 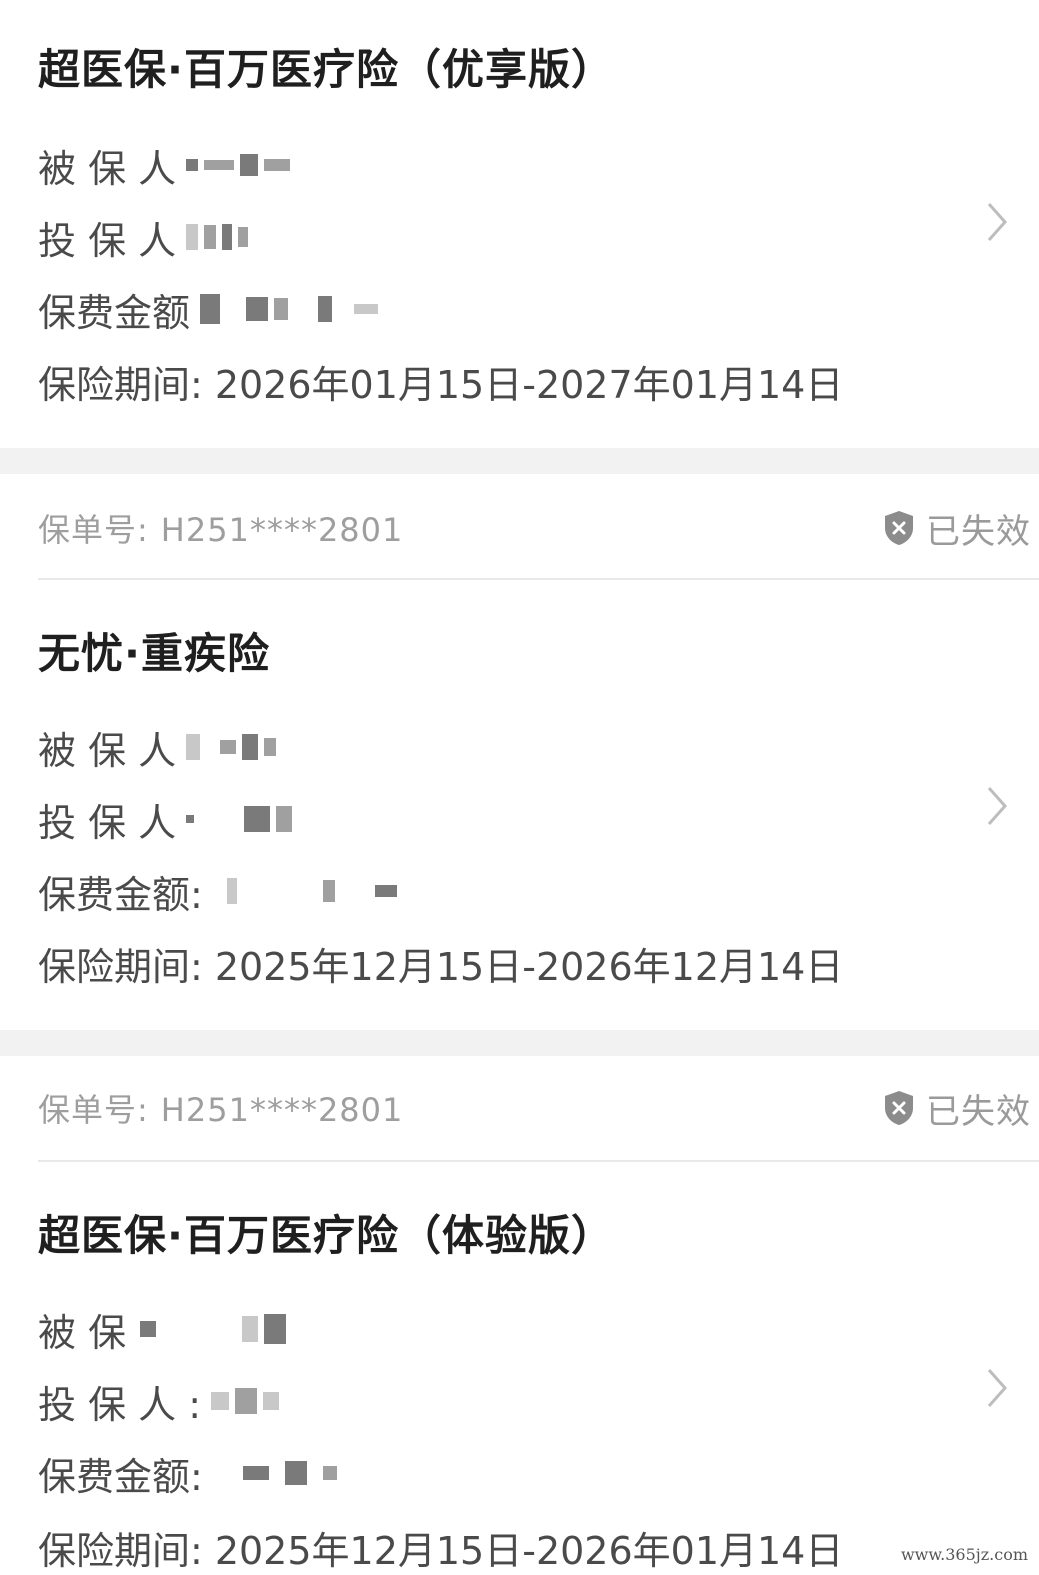 What do you see at coordinates (529, 966) in the screenshot?
I see `period-value: 2025年12月15日-2026年12月14日` at bounding box center [529, 966].